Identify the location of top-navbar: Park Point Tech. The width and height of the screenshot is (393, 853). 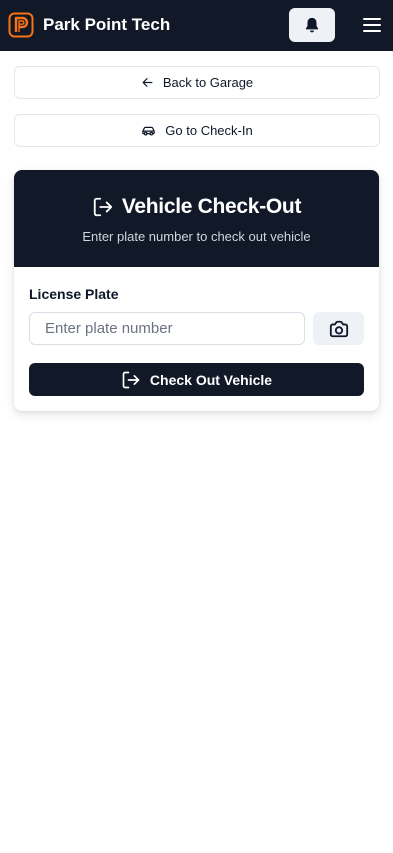
(196, 25).